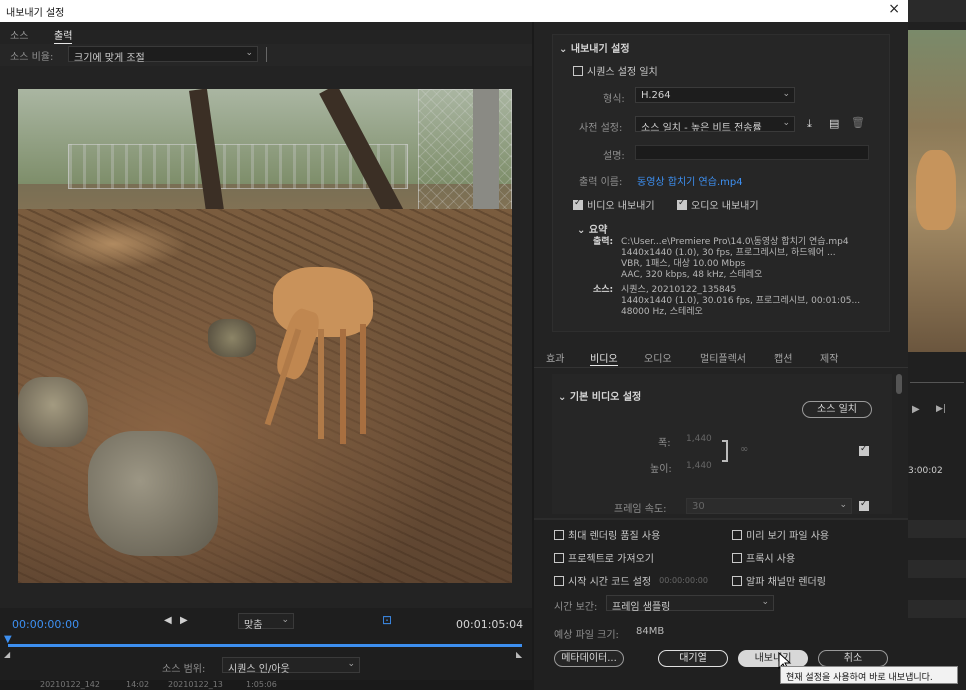  I want to click on checkbox-label: 최대 렌더링 품질 사용, so click(614, 536).